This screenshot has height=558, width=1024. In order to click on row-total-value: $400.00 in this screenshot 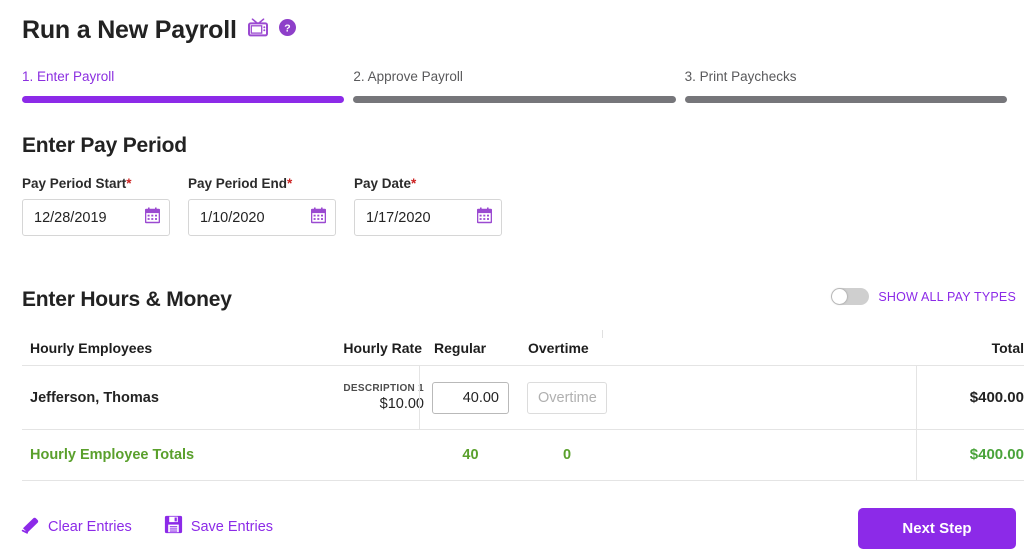, I will do `click(996, 397)`.